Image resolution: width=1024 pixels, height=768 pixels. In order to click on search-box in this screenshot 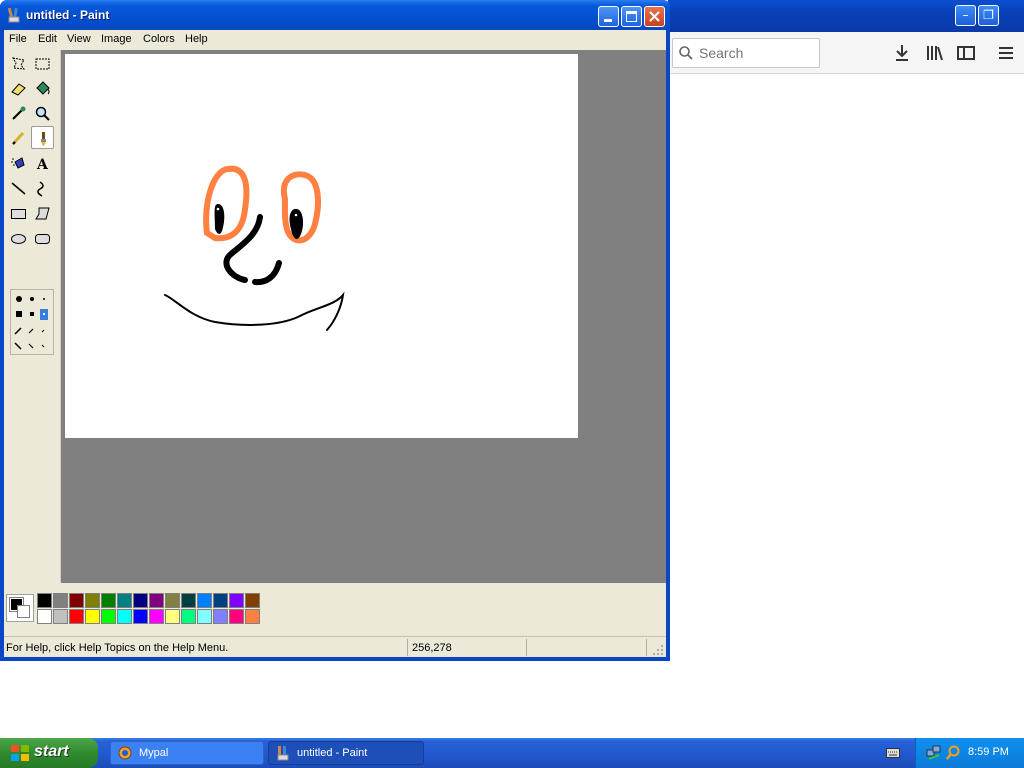, I will do `click(746, 53)`.